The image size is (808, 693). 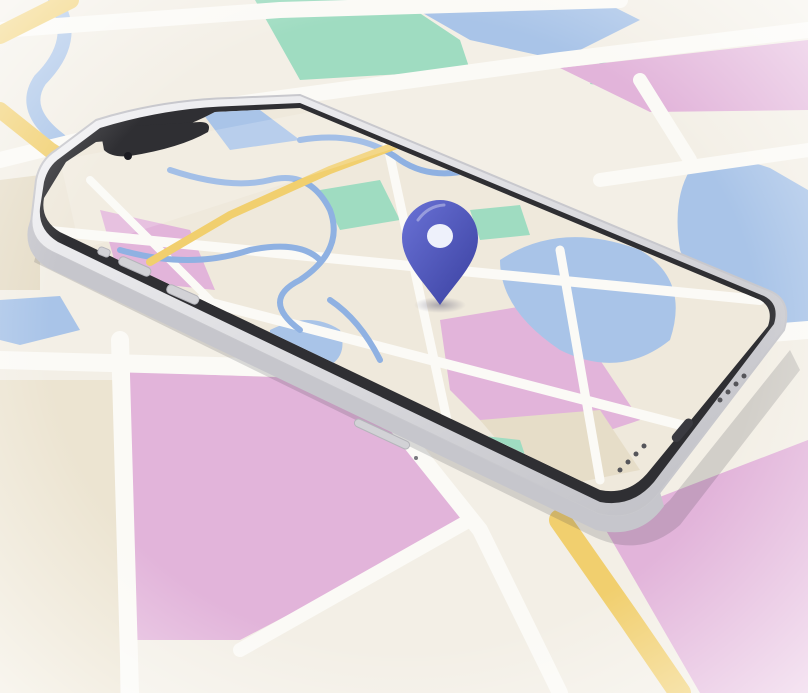 What do you see at coordinates (60, 536) in the screenshot?
I see `city-block` at bounding box center [60, 536].